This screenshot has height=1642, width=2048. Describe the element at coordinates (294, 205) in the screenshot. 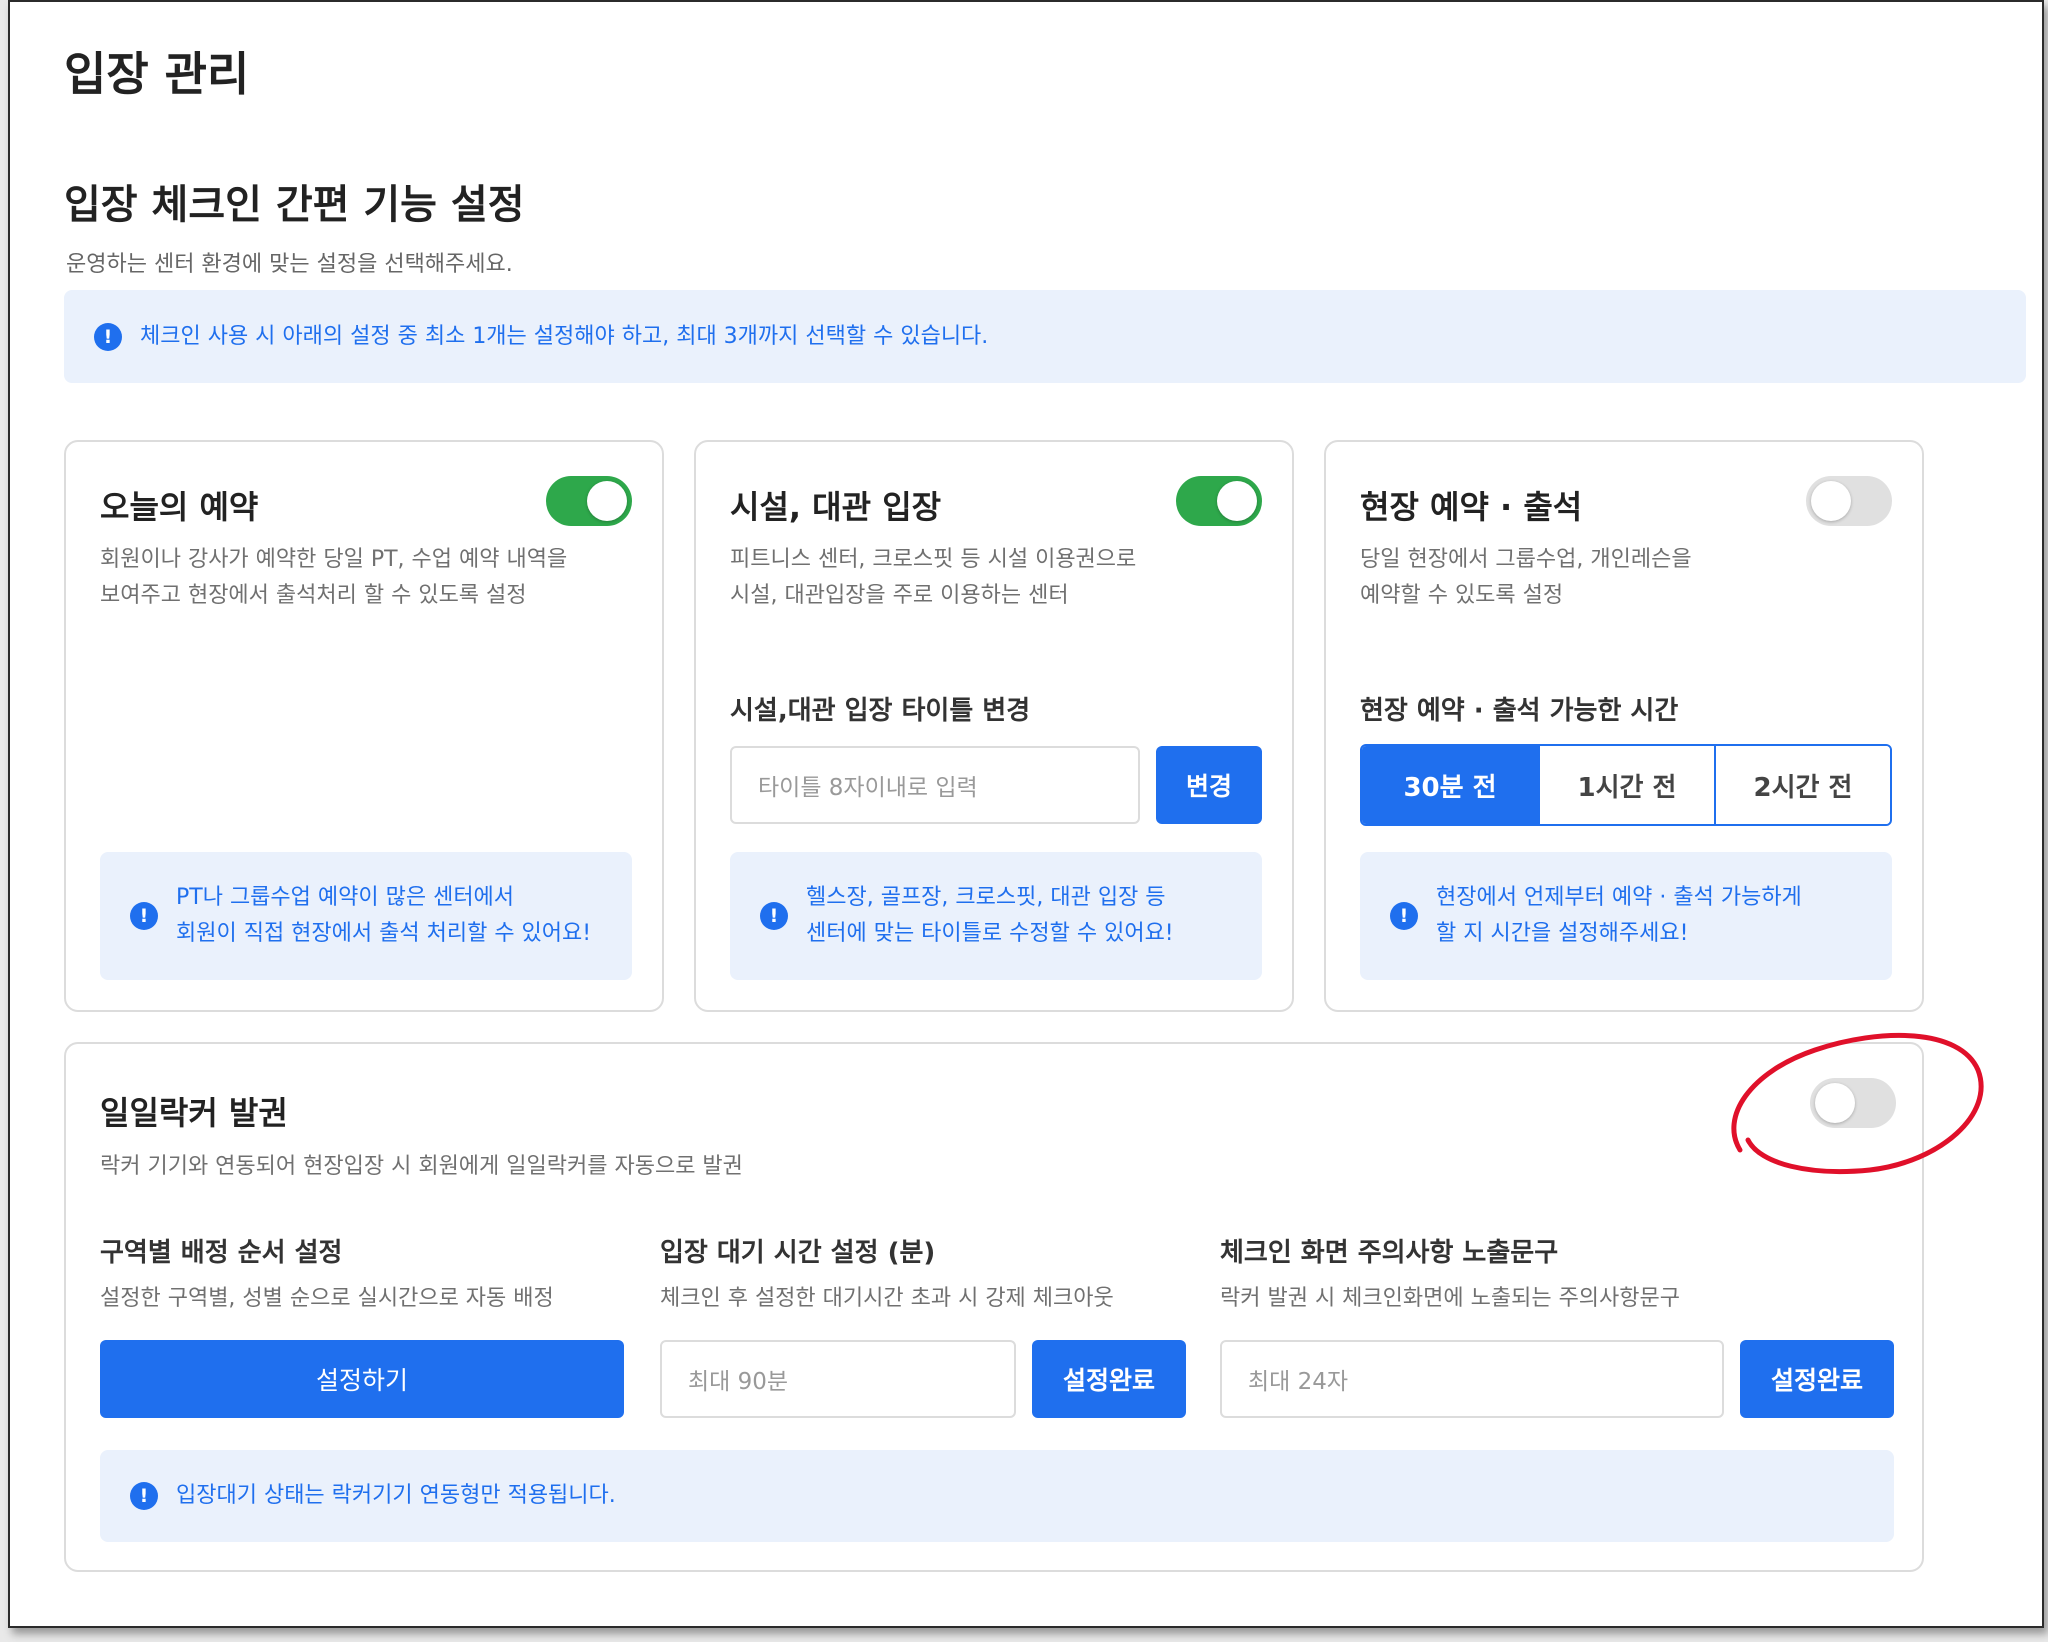

I see `section-title: 입장 체크인 간편 기능 설정` at that location.